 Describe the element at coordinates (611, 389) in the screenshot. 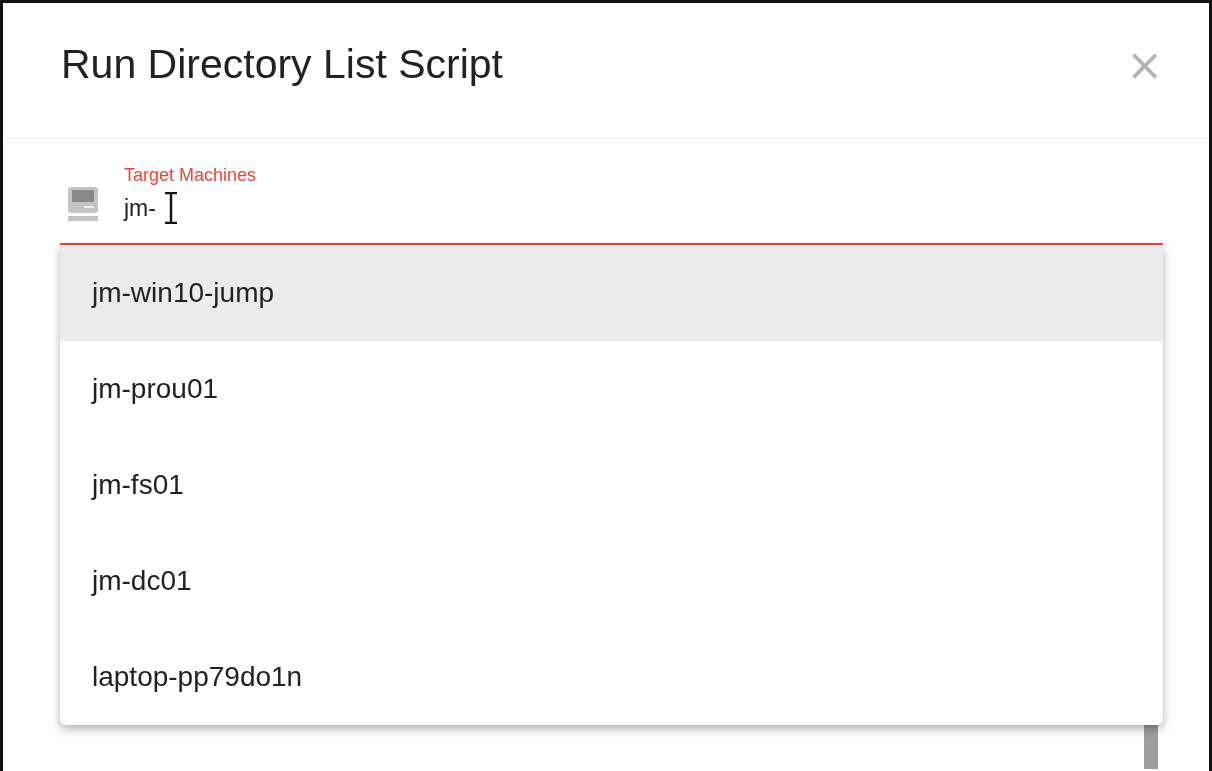

I see `suggestion-item: jm-prou01` at that location.